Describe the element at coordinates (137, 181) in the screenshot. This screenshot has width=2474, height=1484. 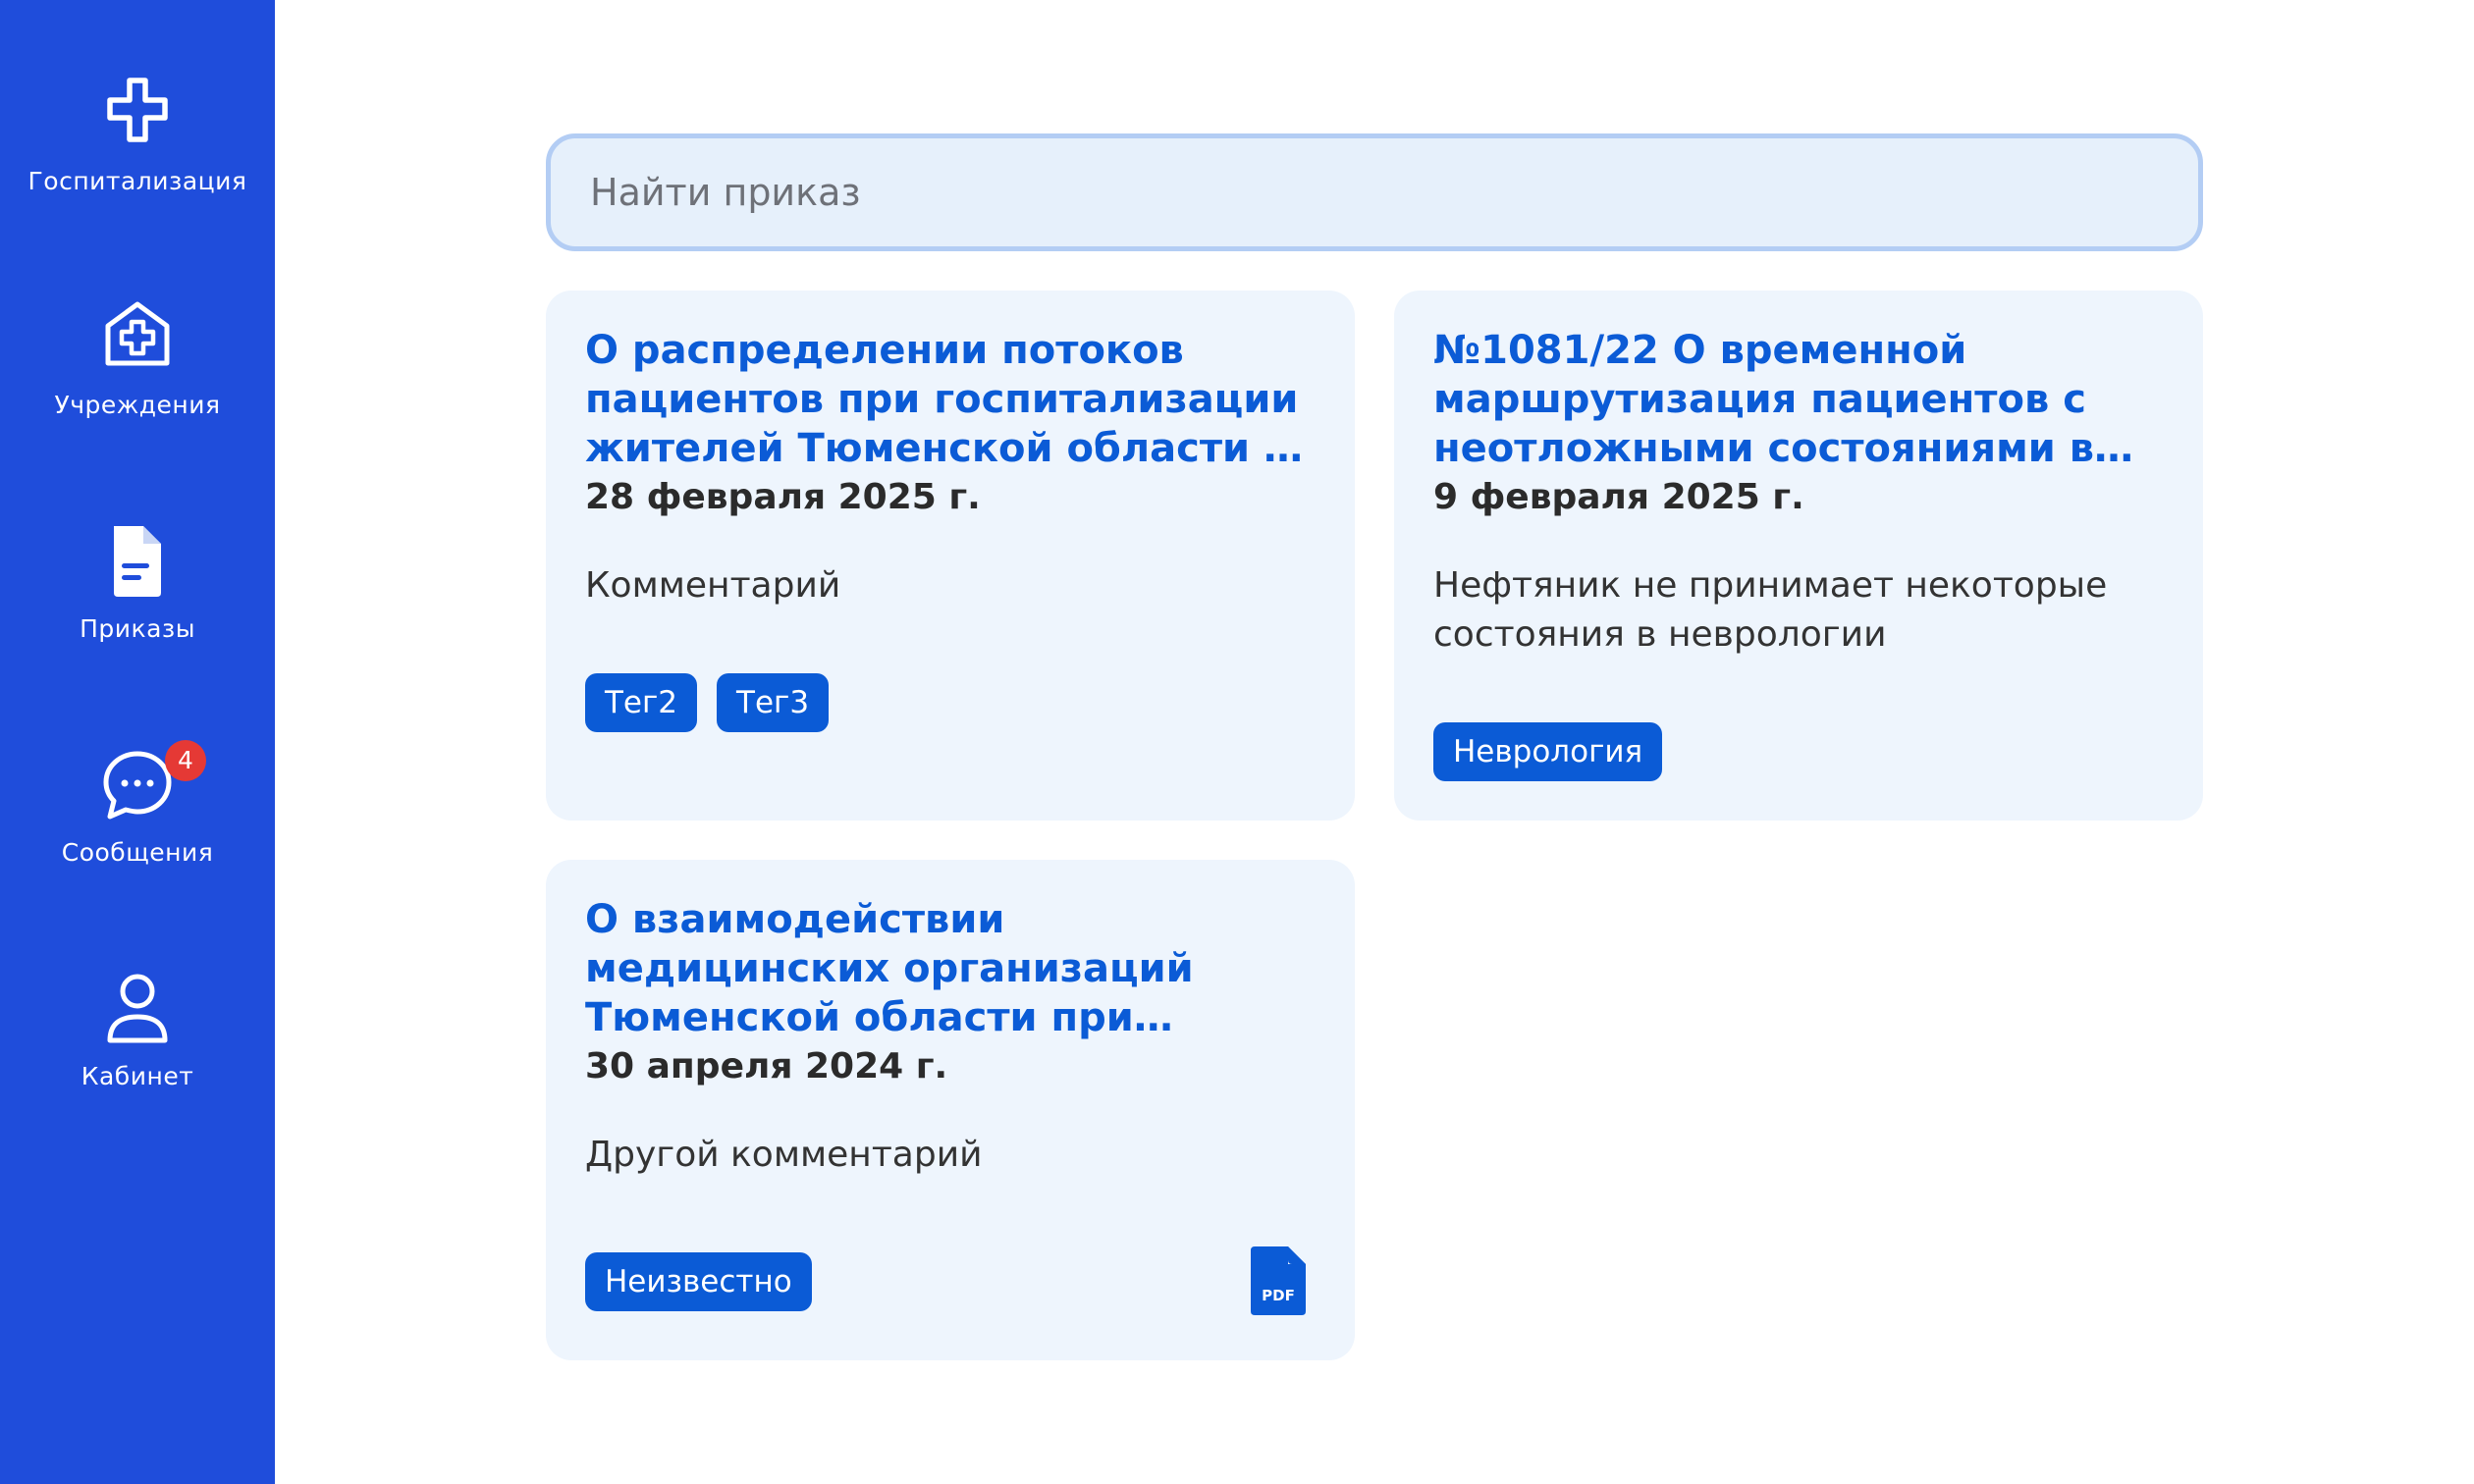
I see `sidebar-item-label: Госпитализация` at that location.